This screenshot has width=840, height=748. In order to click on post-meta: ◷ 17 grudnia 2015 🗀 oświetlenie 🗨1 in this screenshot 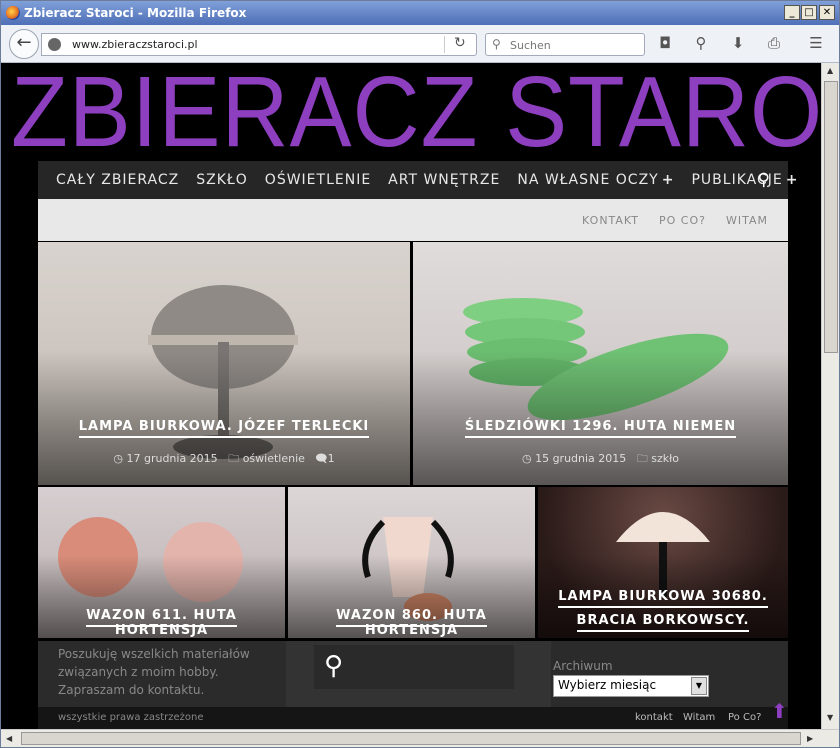, I will do `click(224, 459)`.